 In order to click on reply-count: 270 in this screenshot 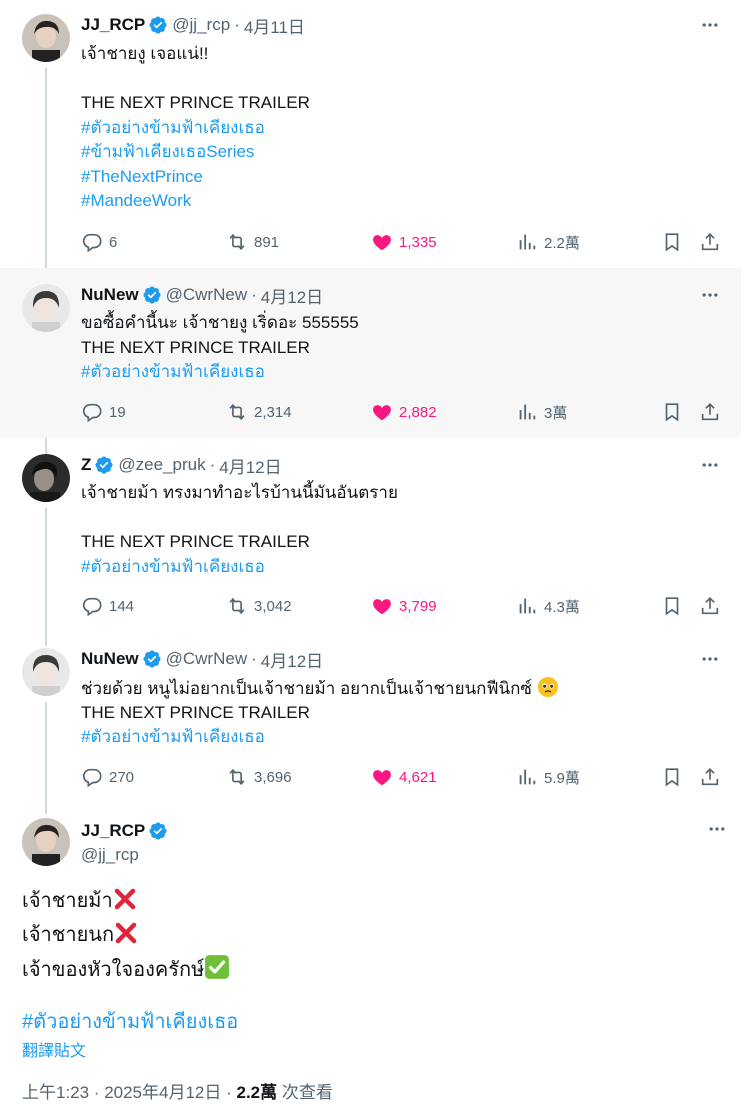, I will do `click(122, 777)`.